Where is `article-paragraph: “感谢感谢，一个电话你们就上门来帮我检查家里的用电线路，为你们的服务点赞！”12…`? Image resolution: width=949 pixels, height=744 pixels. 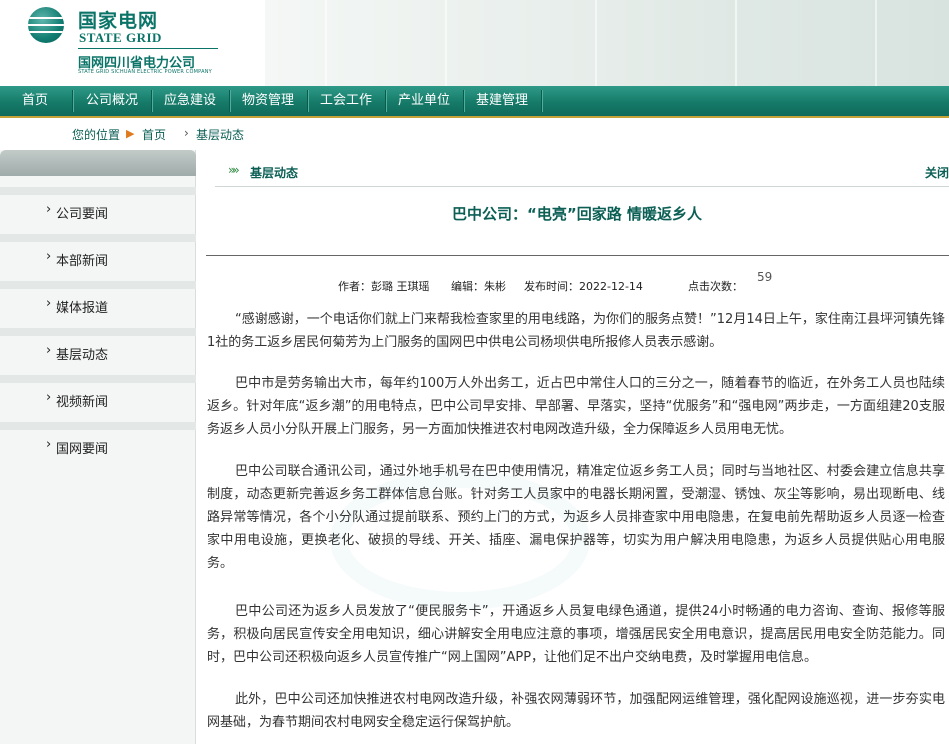 article-paragraph: “感谢感谢，一个电话你们就上门来帮我检查家里的用电线路，为你们的服务点赞！”12… is located at coordinates (576, 331).